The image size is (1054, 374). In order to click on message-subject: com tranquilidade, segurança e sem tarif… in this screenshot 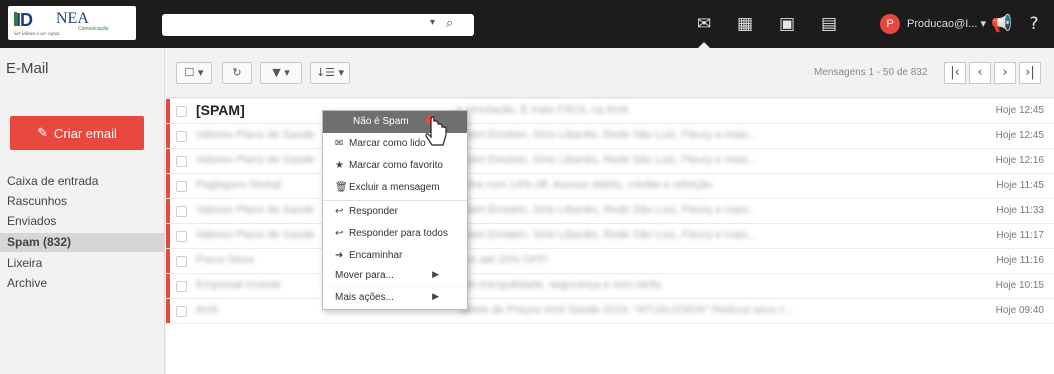, I will do `click(558, 285)`.